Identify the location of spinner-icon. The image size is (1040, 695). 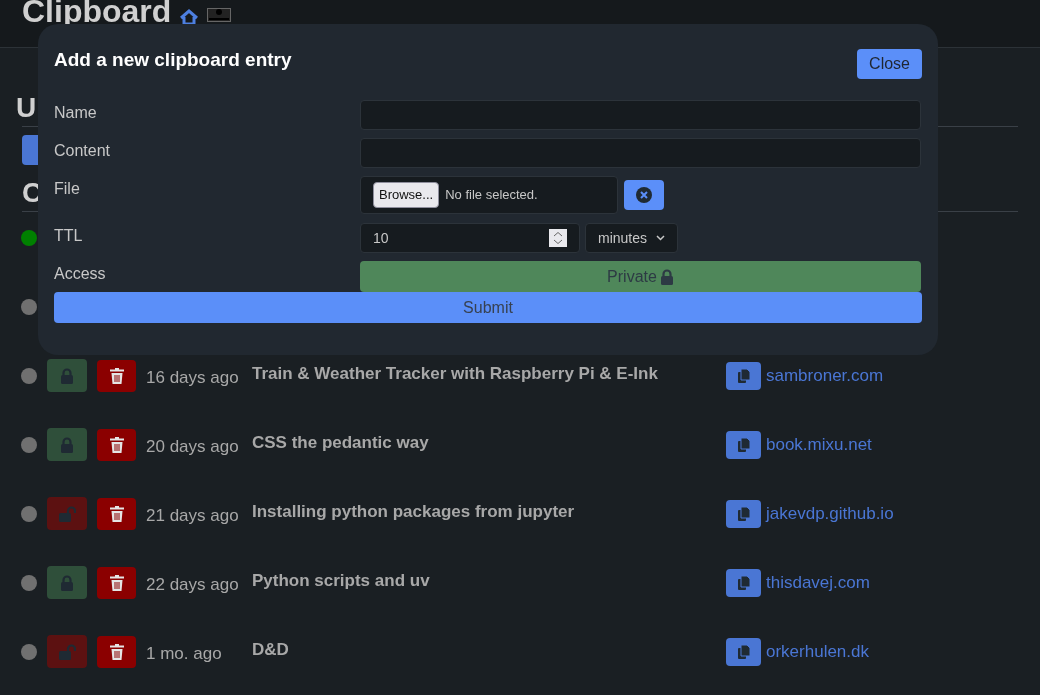
(558, 238).